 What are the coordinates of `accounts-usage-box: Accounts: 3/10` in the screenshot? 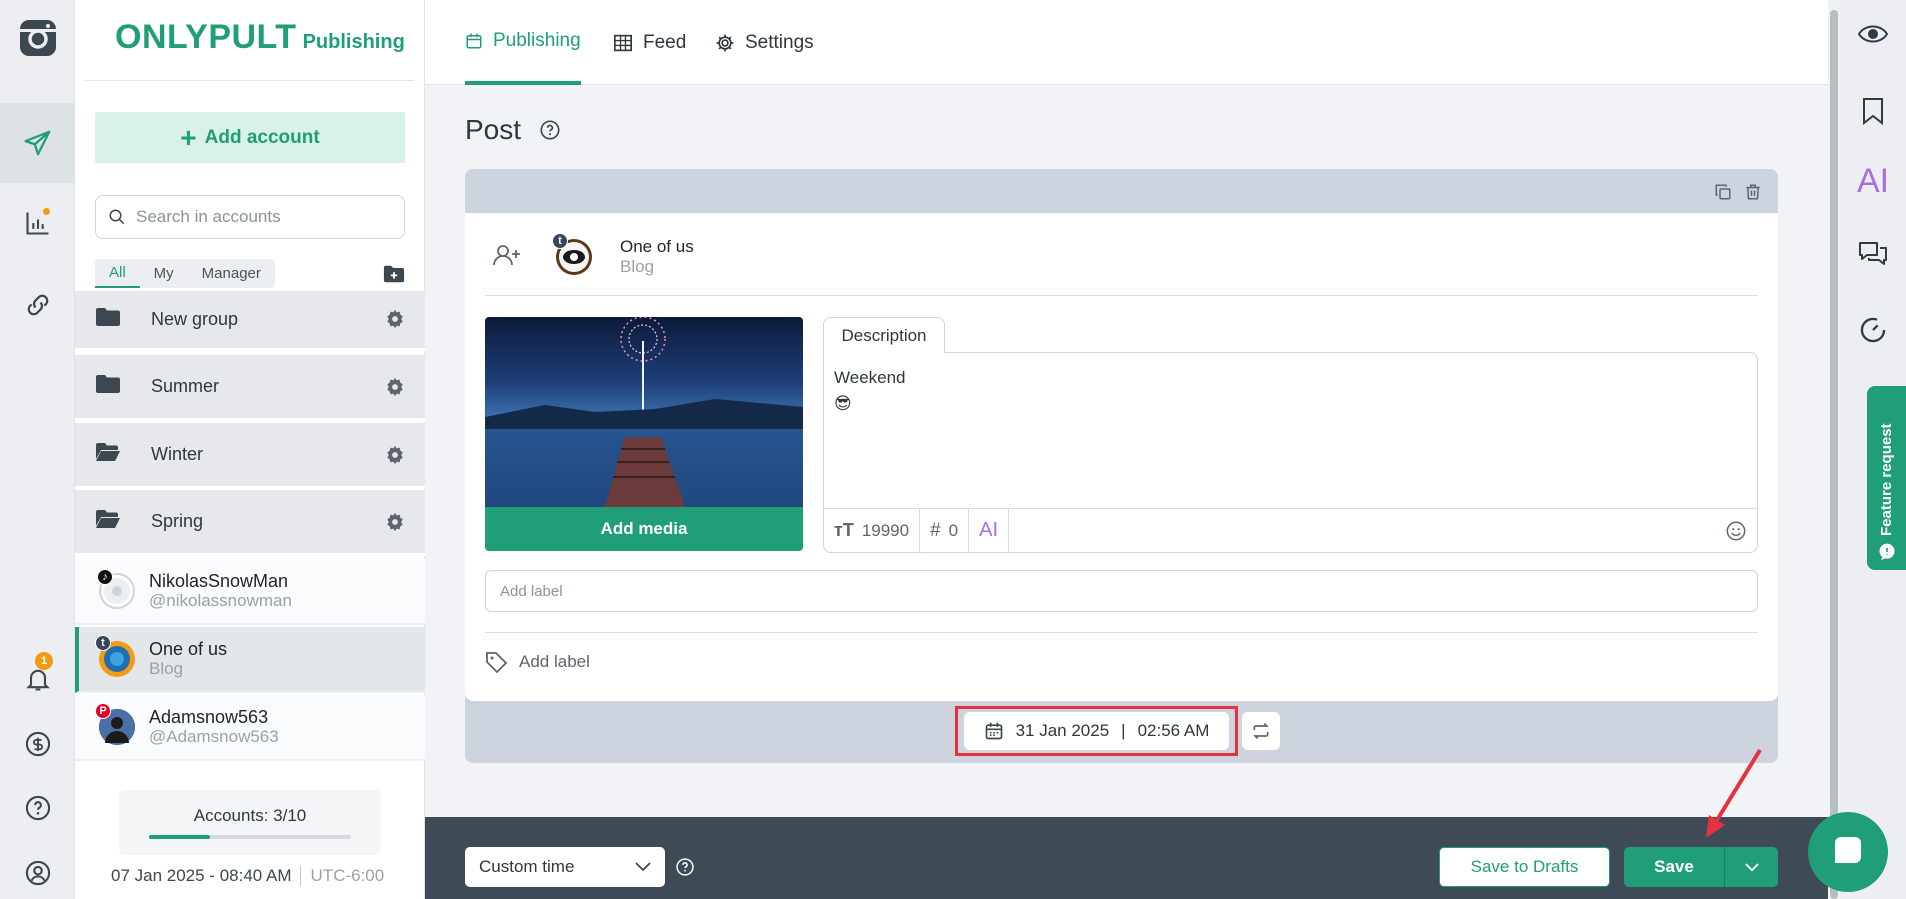 It's located at (250, 822).